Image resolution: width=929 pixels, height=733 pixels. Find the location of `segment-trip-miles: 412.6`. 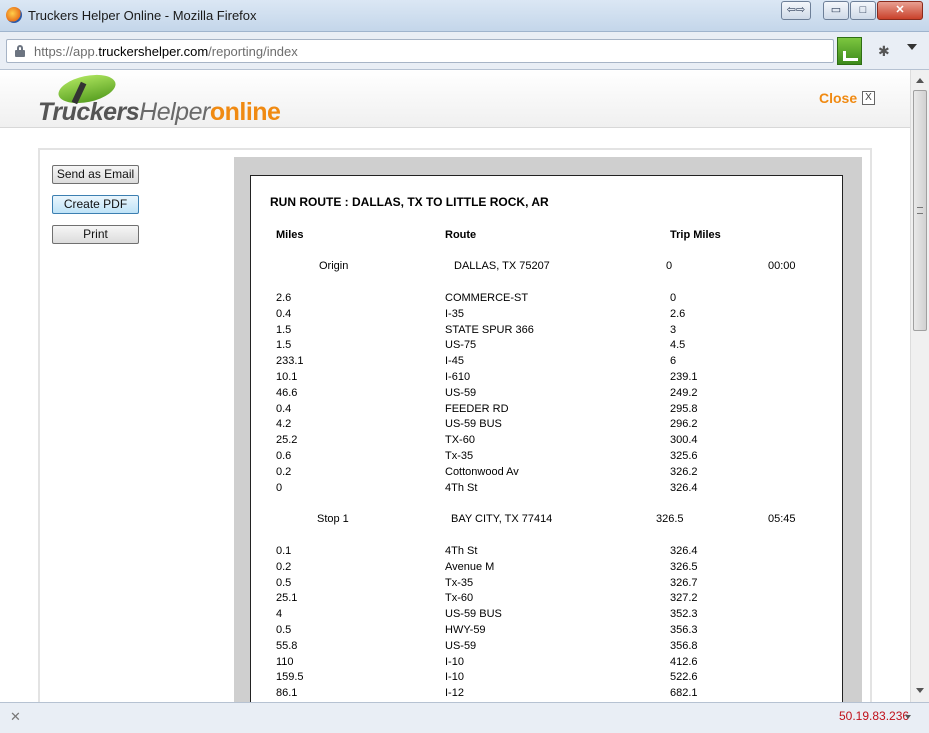

segment-trip-miles: 412.6 is located at coordinates (684, 661).